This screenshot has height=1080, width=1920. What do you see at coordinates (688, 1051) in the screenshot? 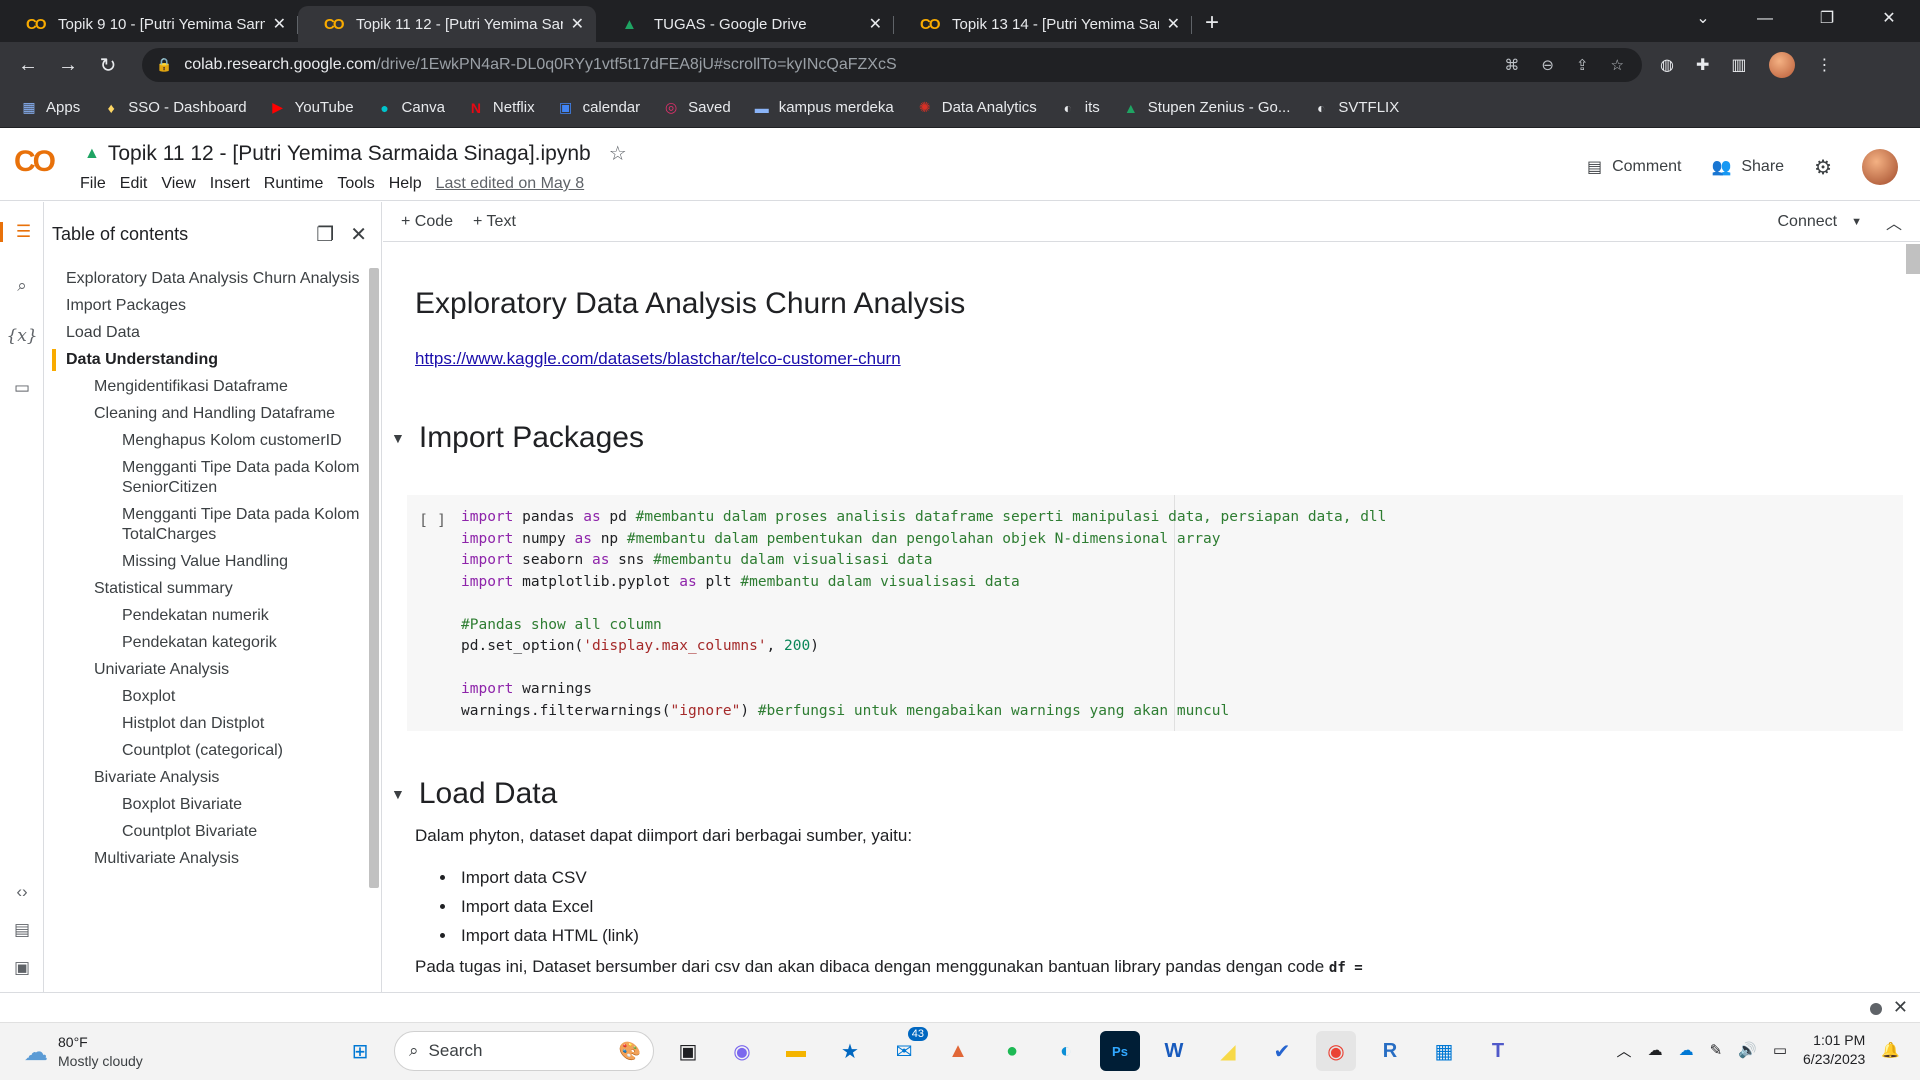
I see `task-view-icon: ▣` at bounding box center [688, 1051].